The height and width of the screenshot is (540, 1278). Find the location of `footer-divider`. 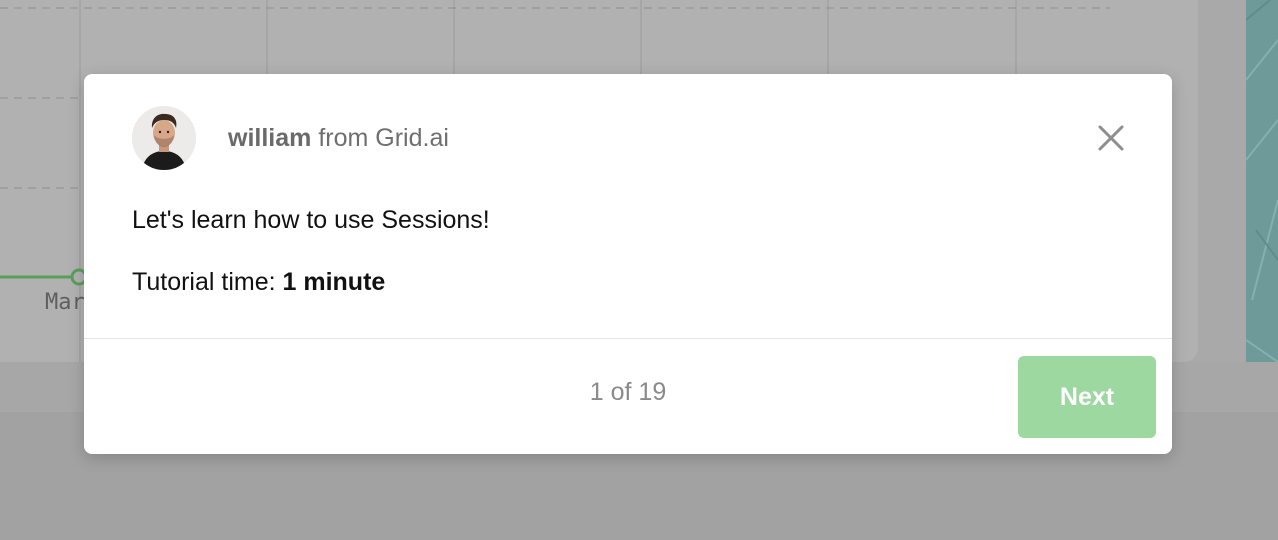

footer-divider is located at coordinates (628, 338).